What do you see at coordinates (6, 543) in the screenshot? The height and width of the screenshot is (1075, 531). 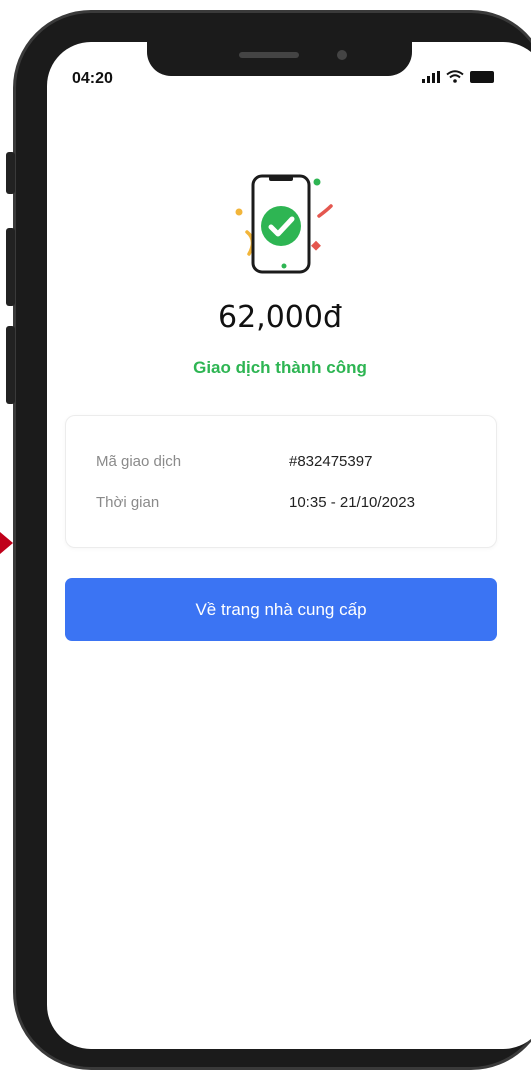 I see `pointer-arrow-icon` at bounding box center [6, 543].